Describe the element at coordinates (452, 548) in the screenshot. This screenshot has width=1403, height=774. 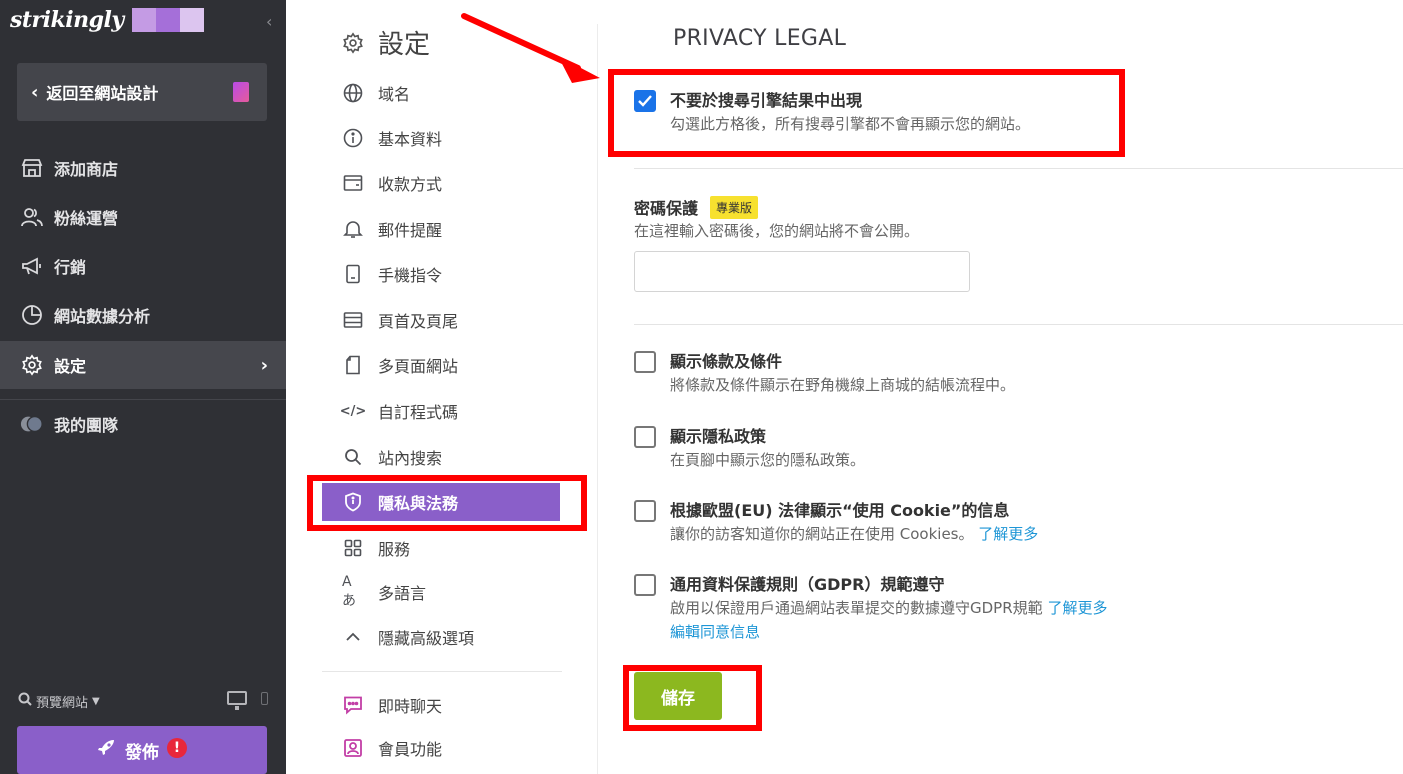
I see `menu-item-services: 服務` at that location.